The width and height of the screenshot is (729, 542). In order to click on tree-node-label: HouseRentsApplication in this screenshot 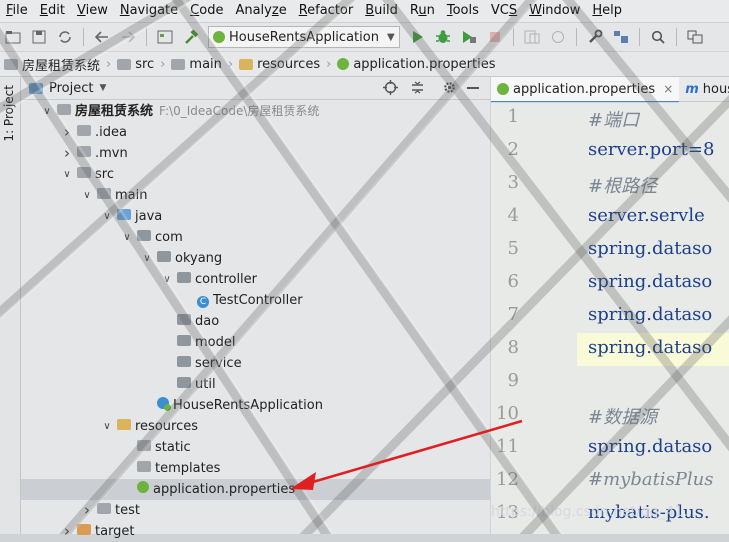, I will do `click(248, 405)`.